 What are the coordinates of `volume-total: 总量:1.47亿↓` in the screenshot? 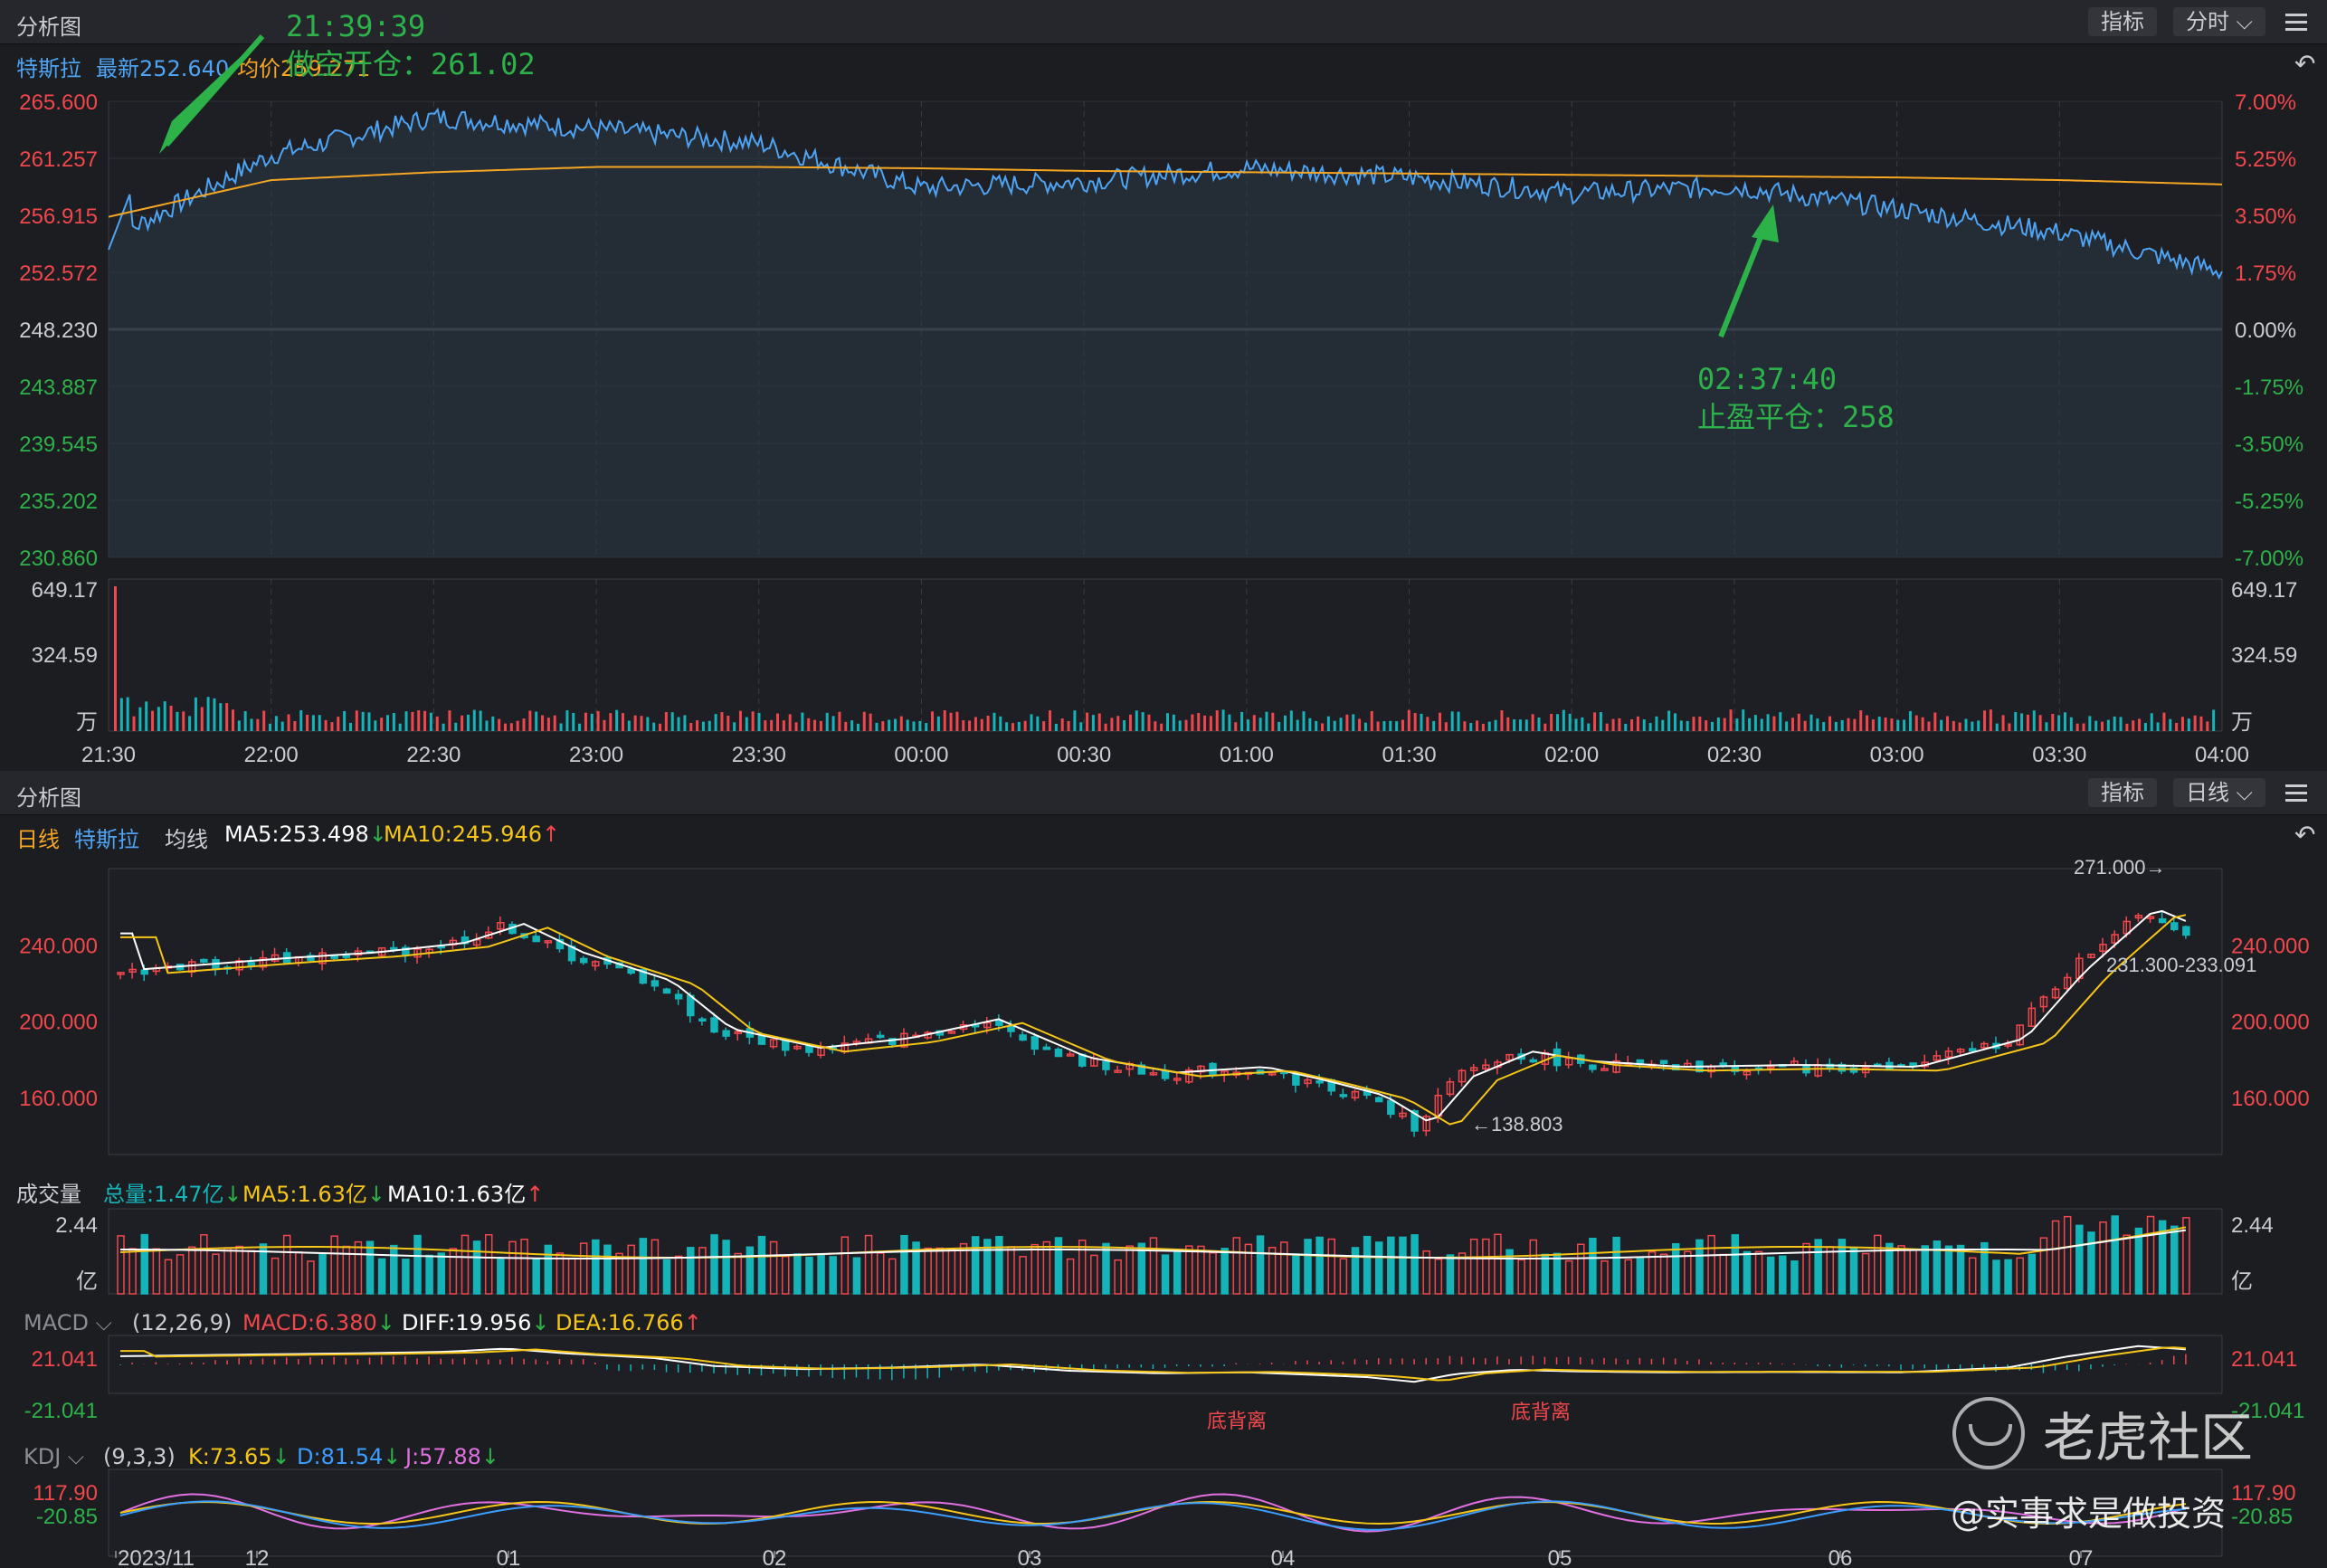 It's located at (172, 1195).